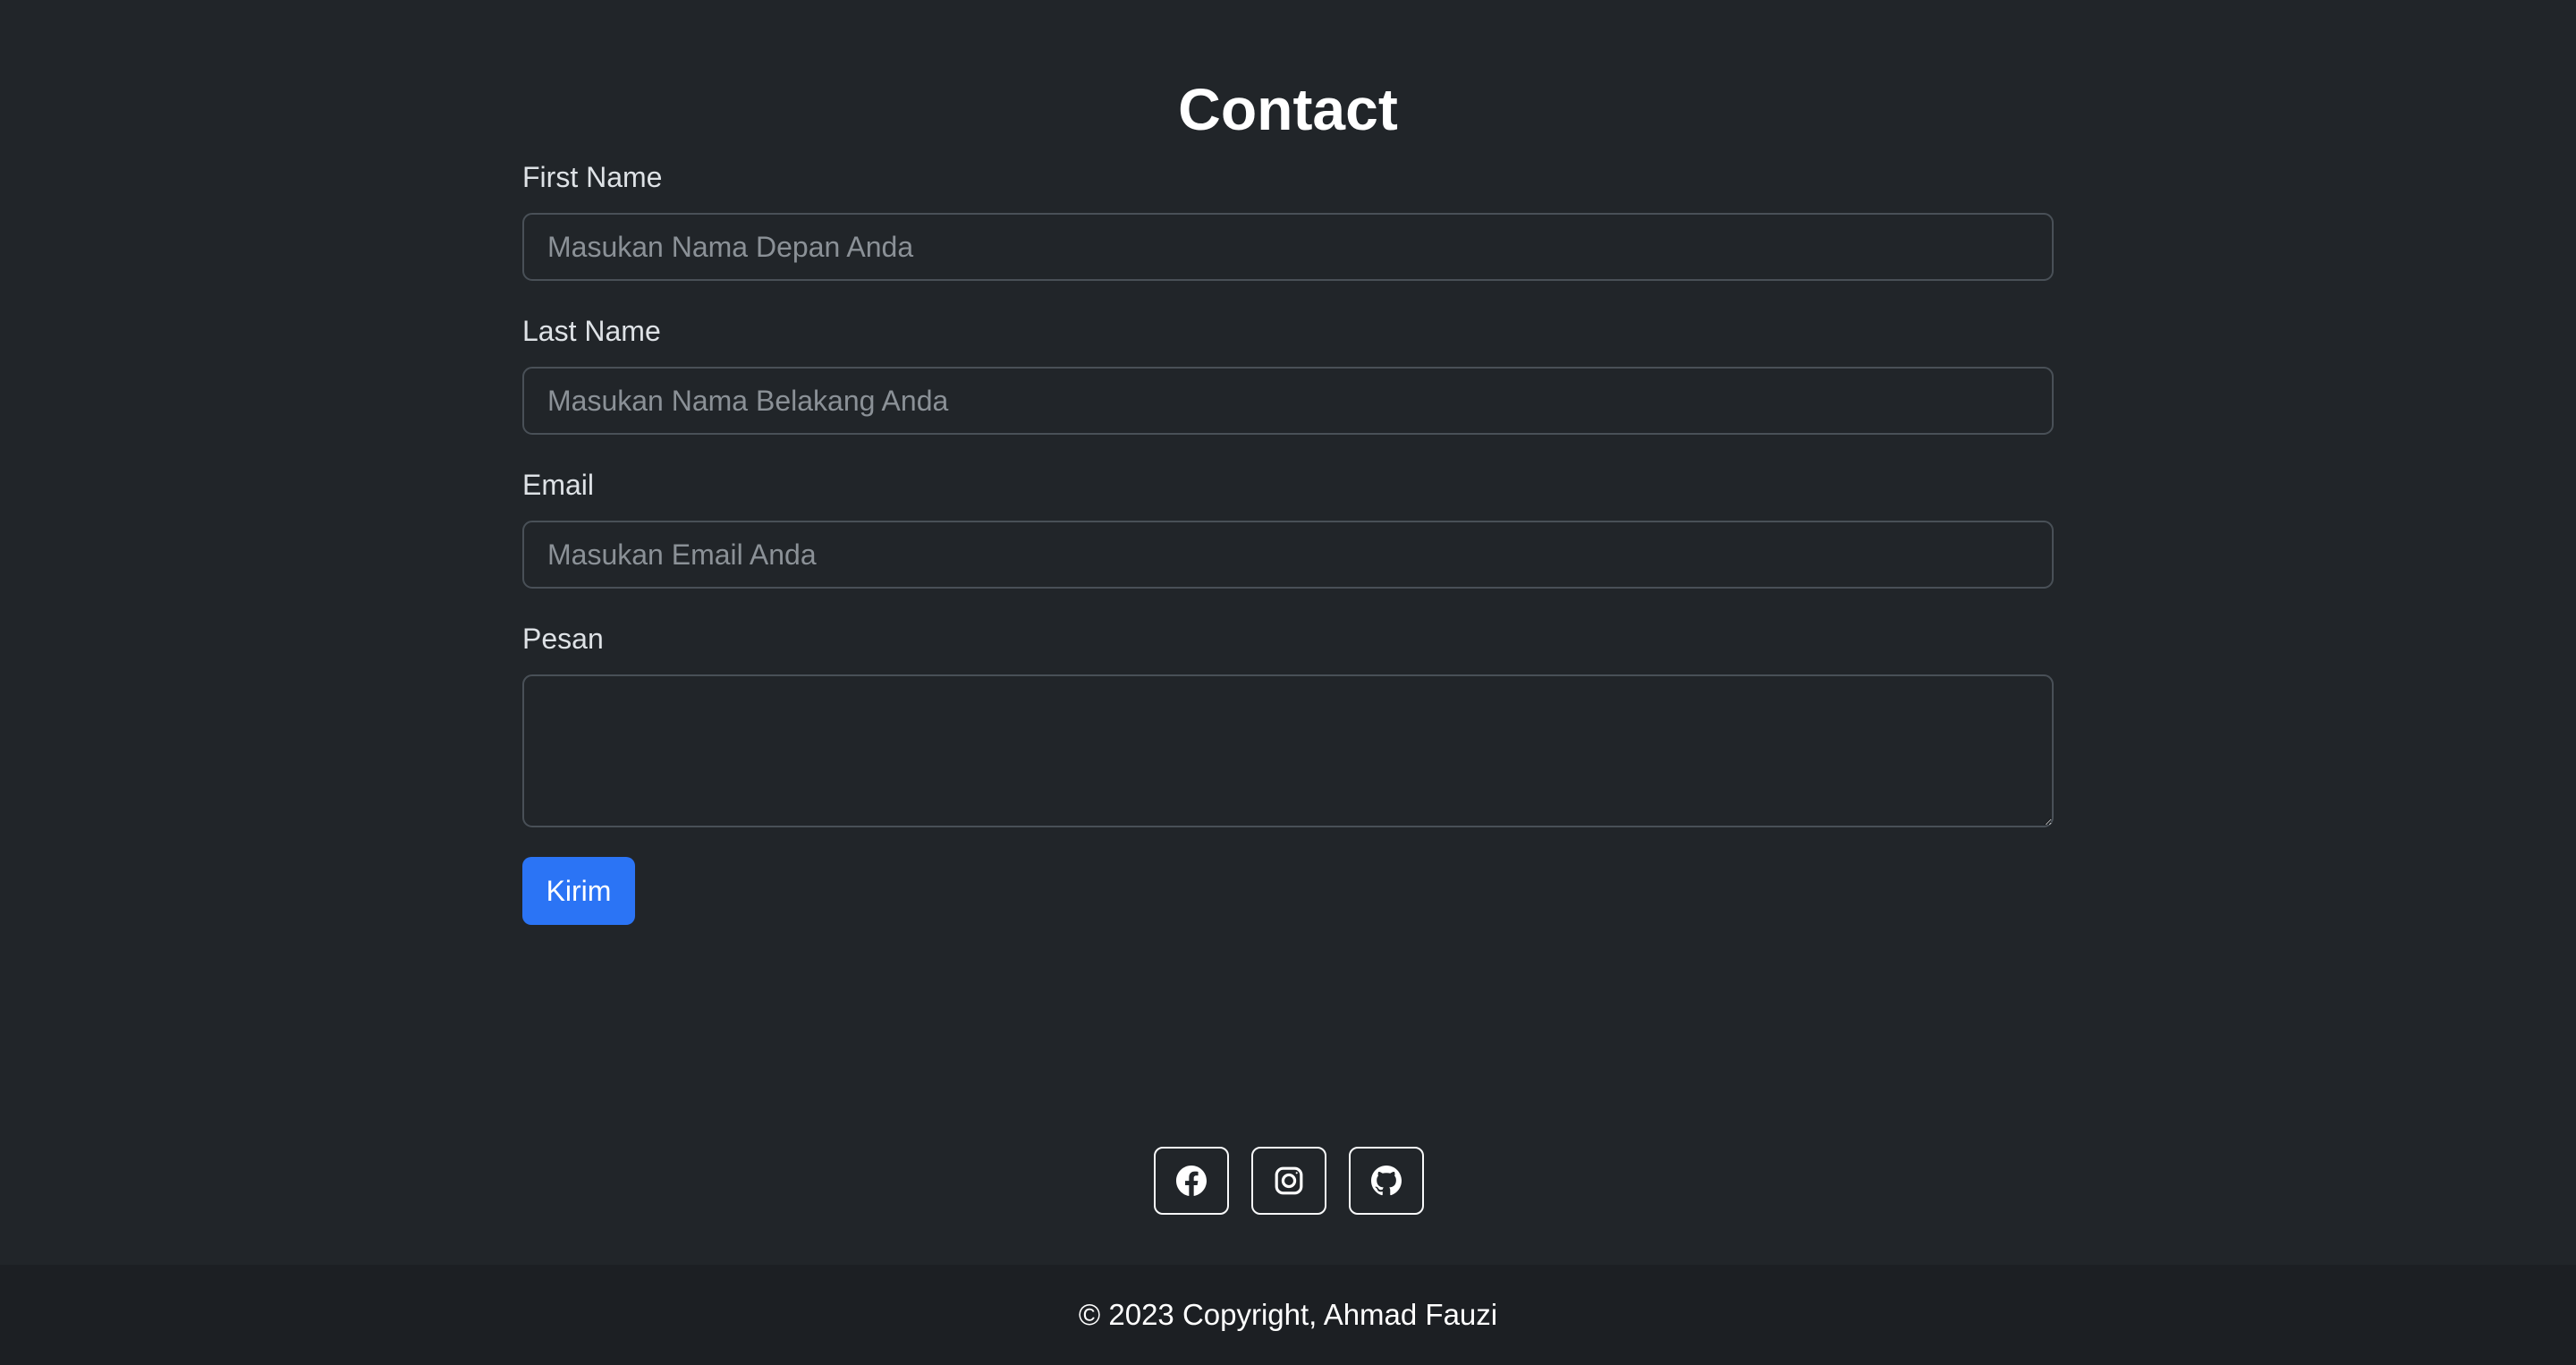 The width and height of the screenshot is (2576, 1365). I want to click on copyright-text: © 2023 Copyright, Ahmad Fauzi, so click(1288, 1314).